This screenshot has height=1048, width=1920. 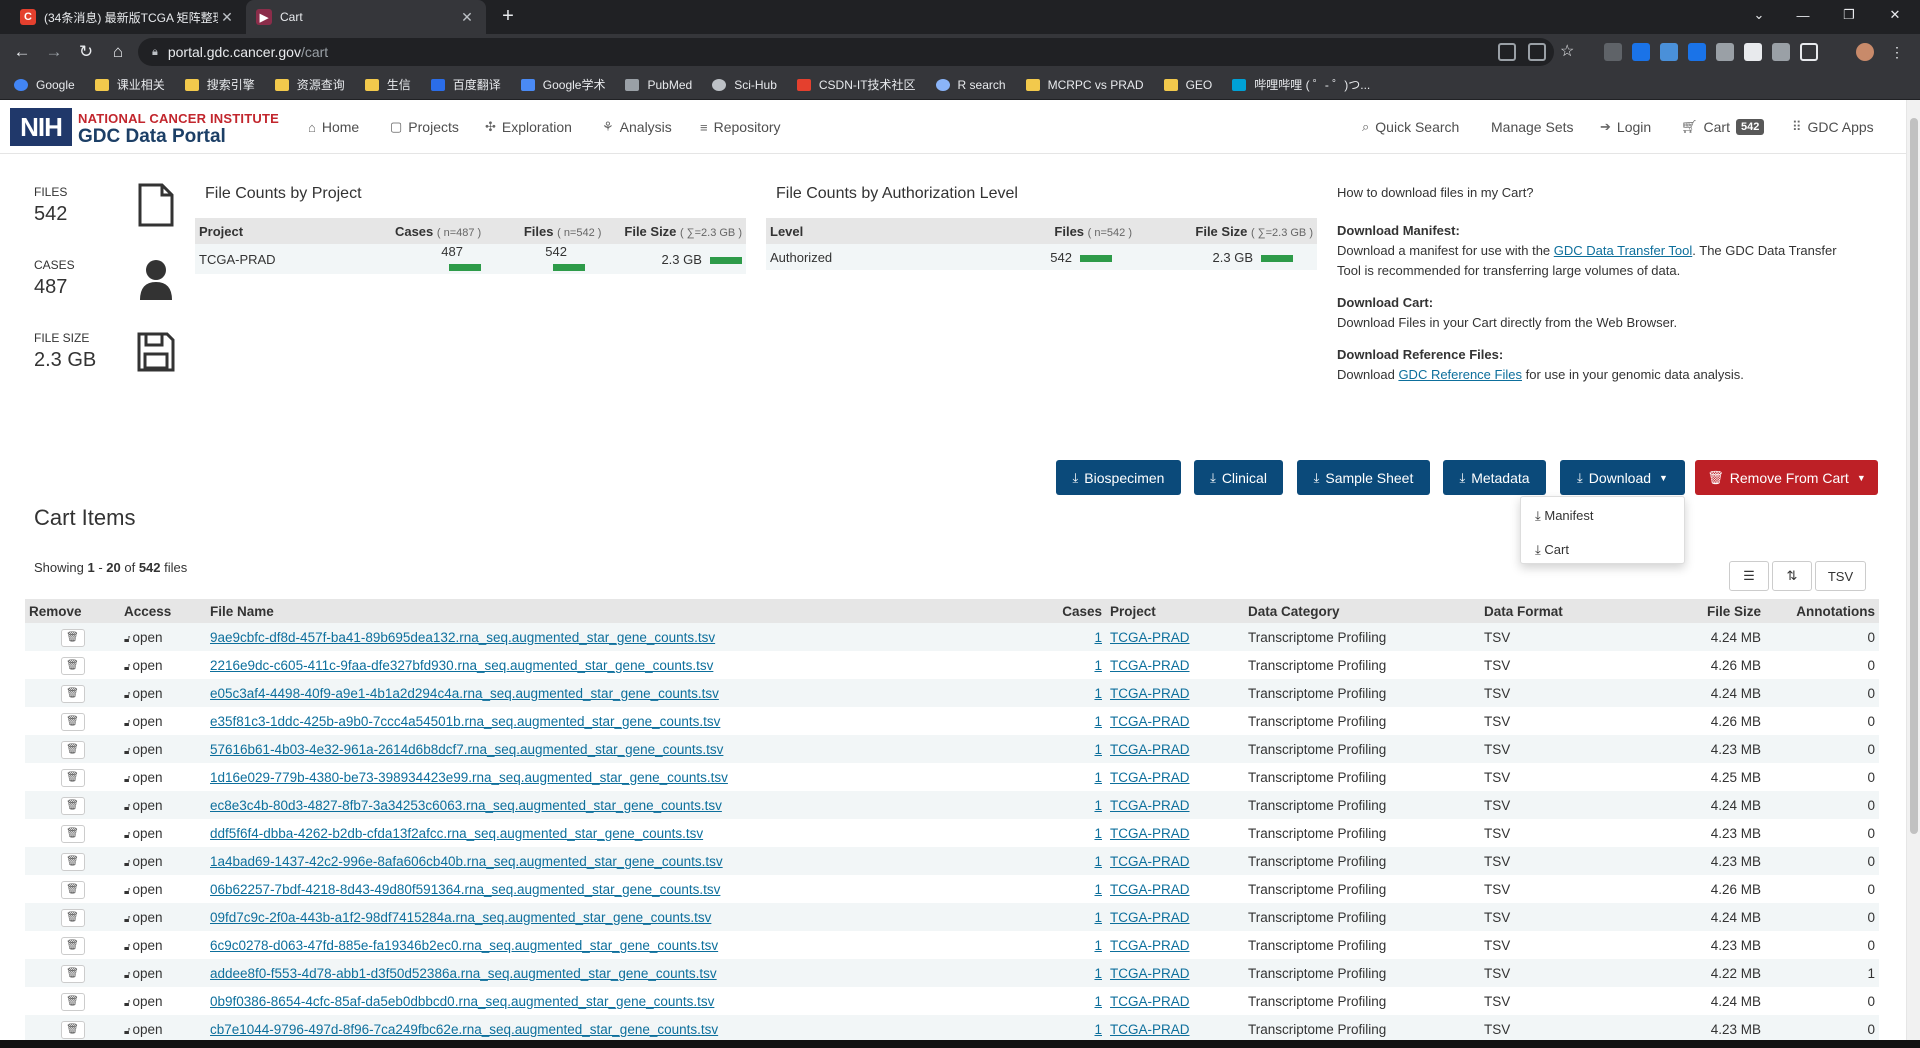 What do you see at coordinates (1238, 477) in the screenshot?
I see `clinical-button: ⤓ Clinical` at bounding box center [1238, 477].